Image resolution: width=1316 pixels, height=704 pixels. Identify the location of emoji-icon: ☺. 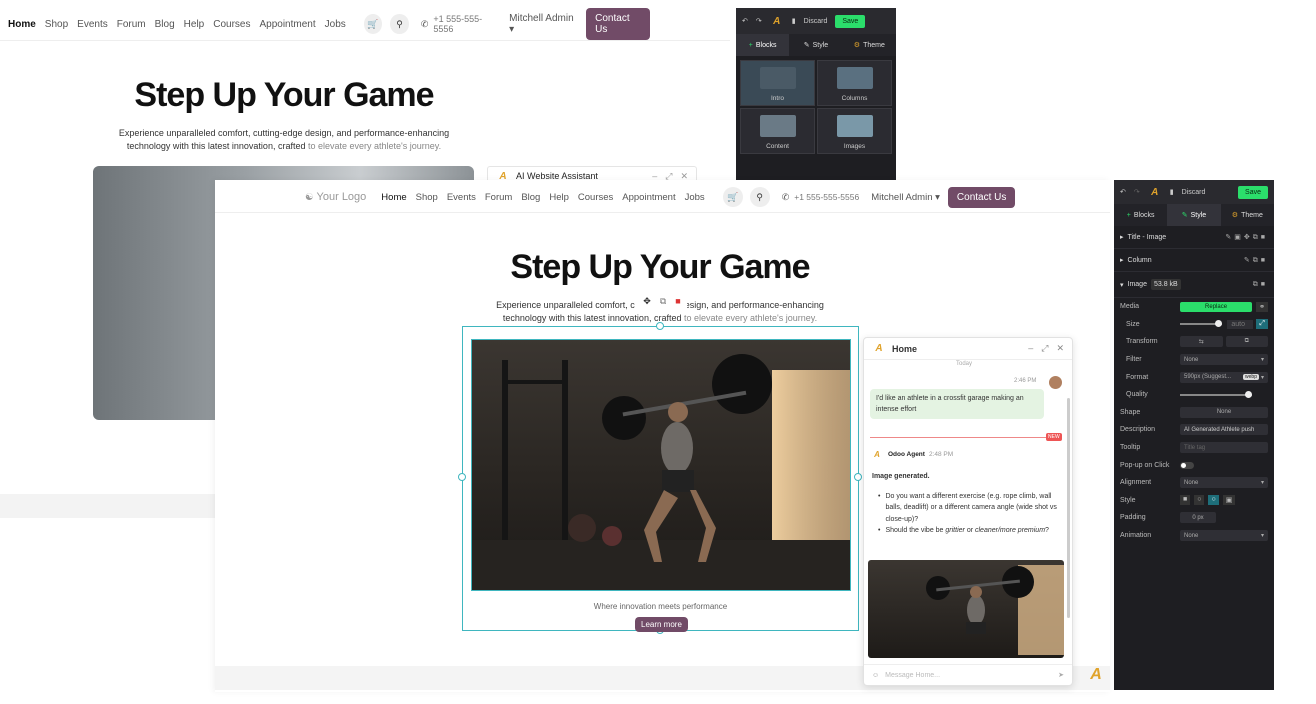
(875, 675).